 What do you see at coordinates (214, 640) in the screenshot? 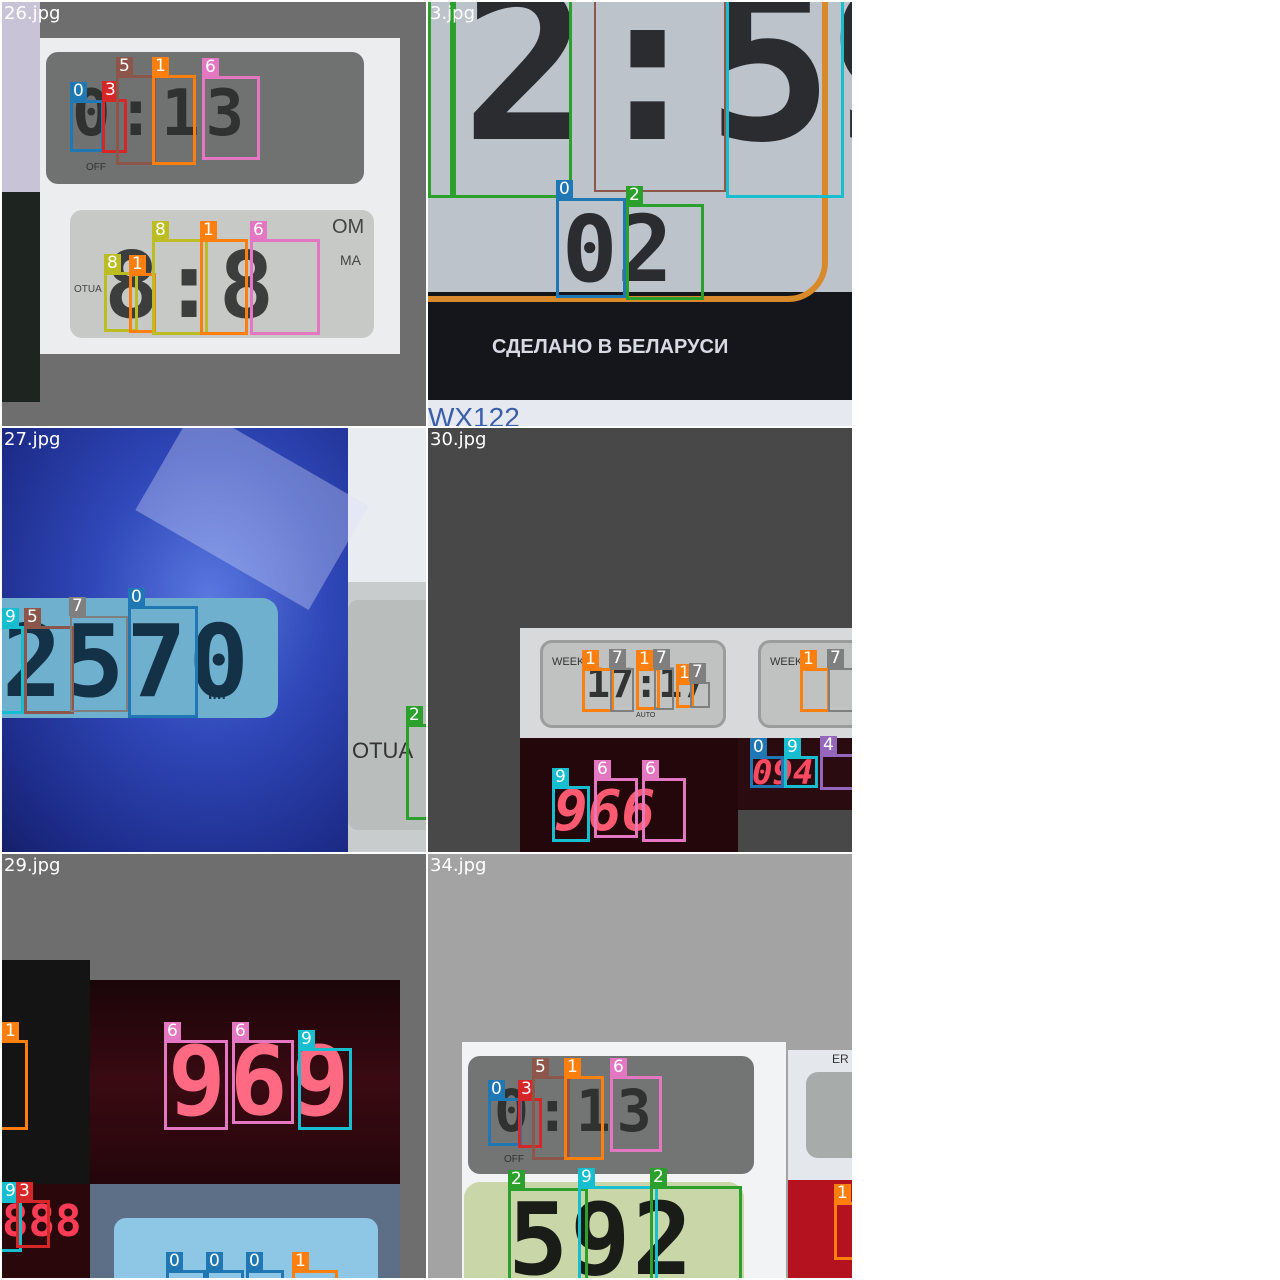
I see `image-tile-27: 2570 IM OTUA 9 5 7 0 2 27.jpg` at bounding box center [214, 640].